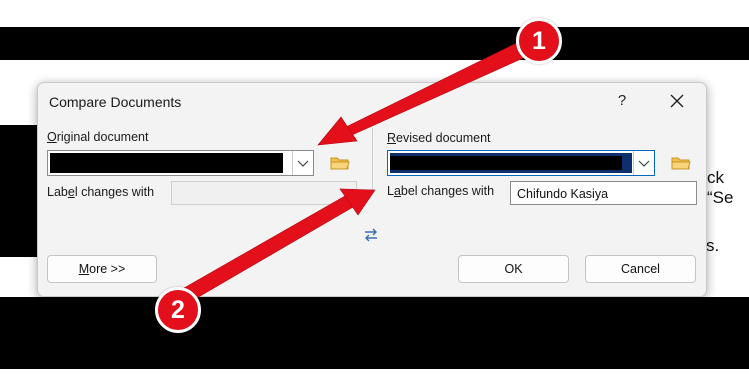  Describe the element at coordinates (539, 41) in the screenshot. I see `annotation-badge-1: 1` at that location.